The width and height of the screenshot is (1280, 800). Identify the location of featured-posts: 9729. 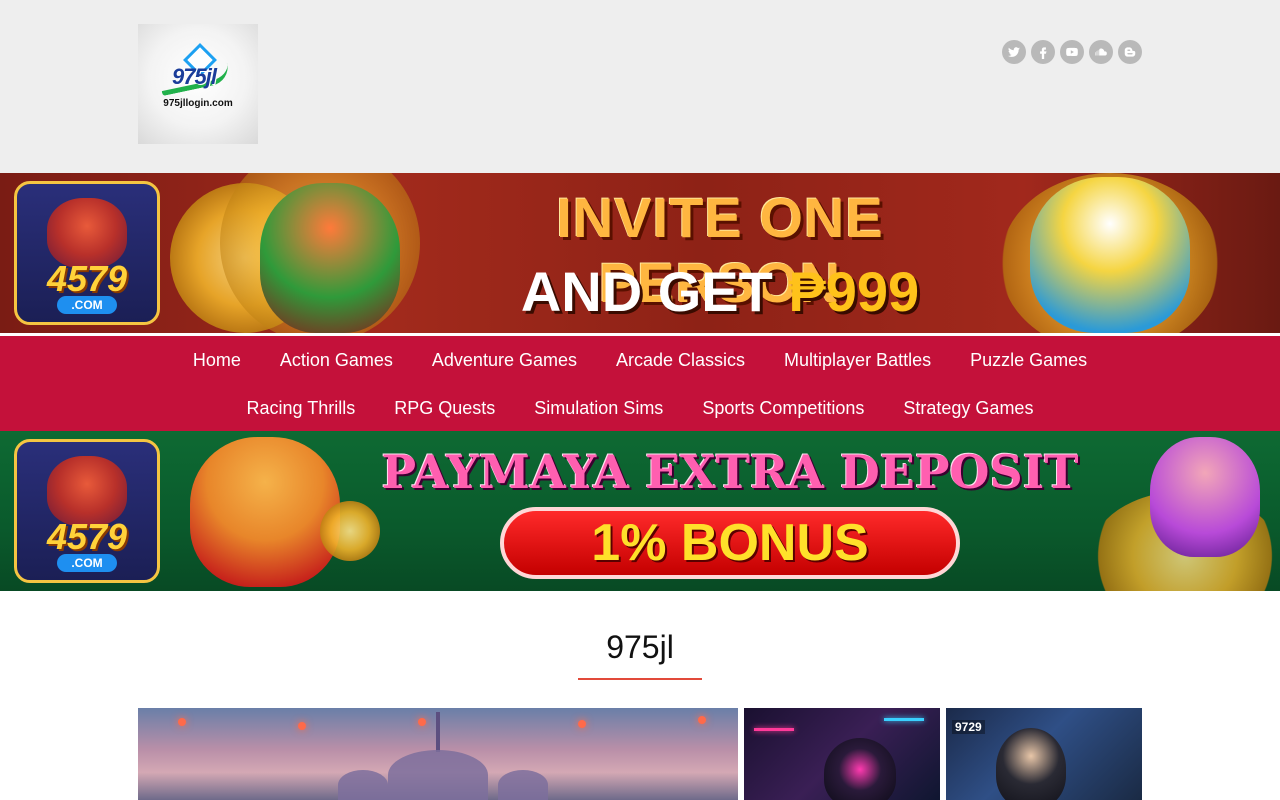
(640, 754).